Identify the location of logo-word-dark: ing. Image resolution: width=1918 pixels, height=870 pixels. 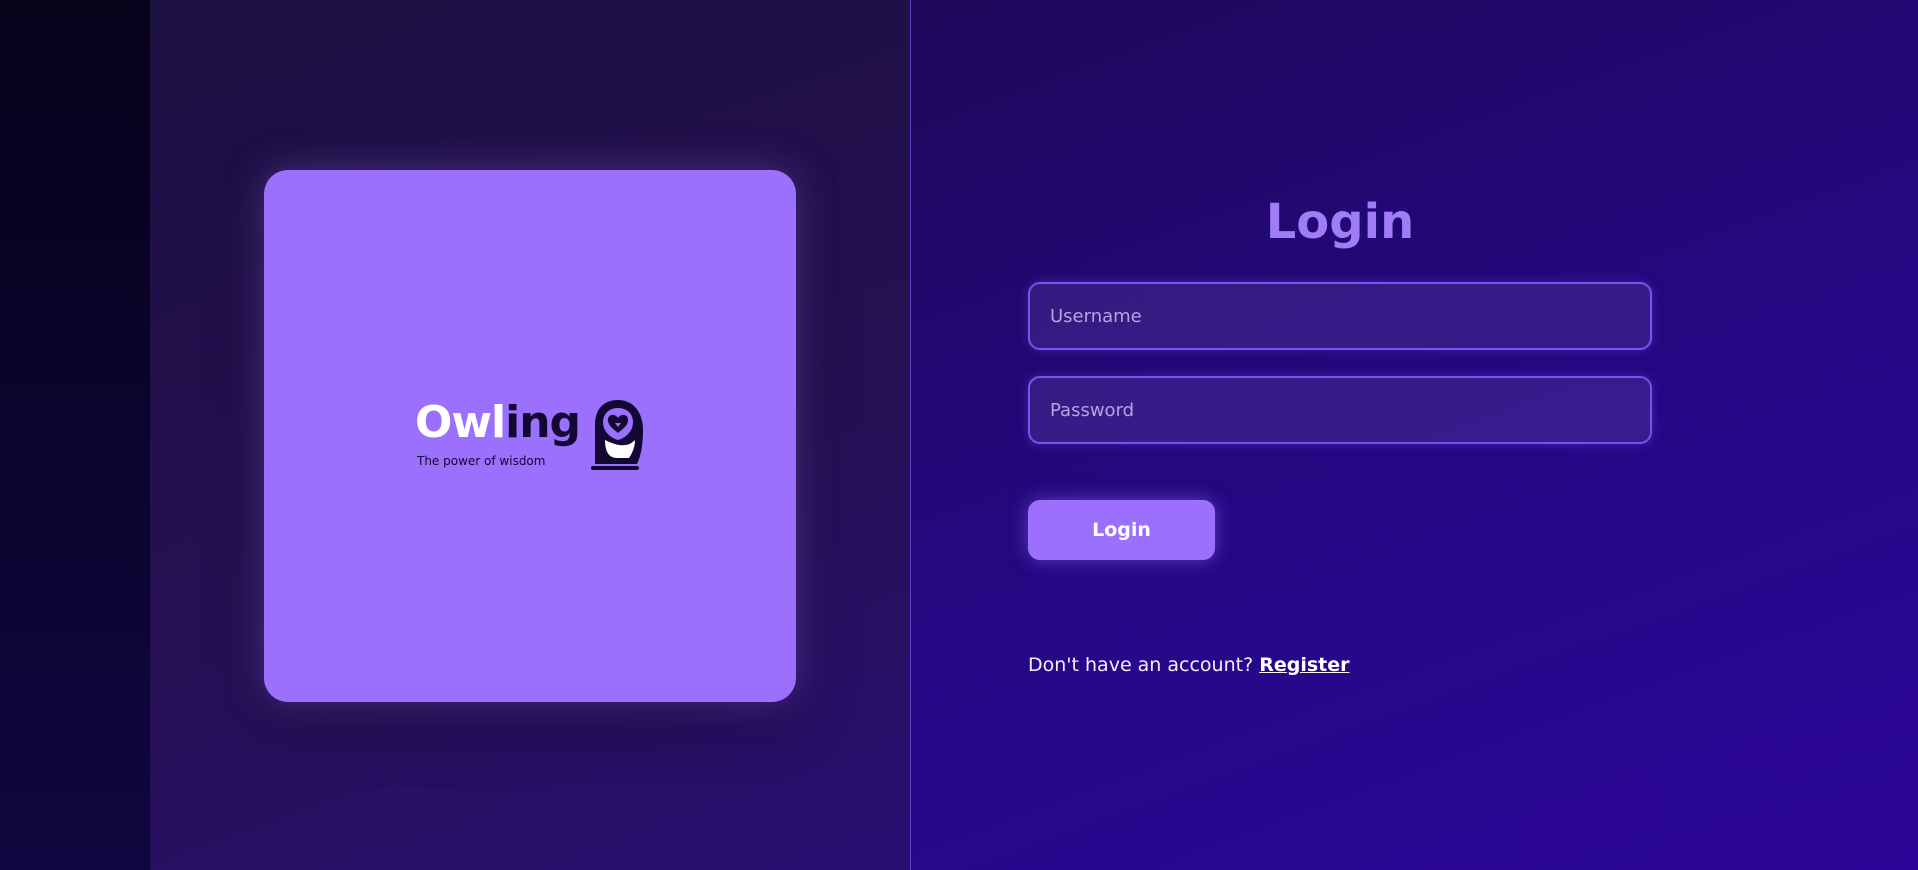
(543, 422).